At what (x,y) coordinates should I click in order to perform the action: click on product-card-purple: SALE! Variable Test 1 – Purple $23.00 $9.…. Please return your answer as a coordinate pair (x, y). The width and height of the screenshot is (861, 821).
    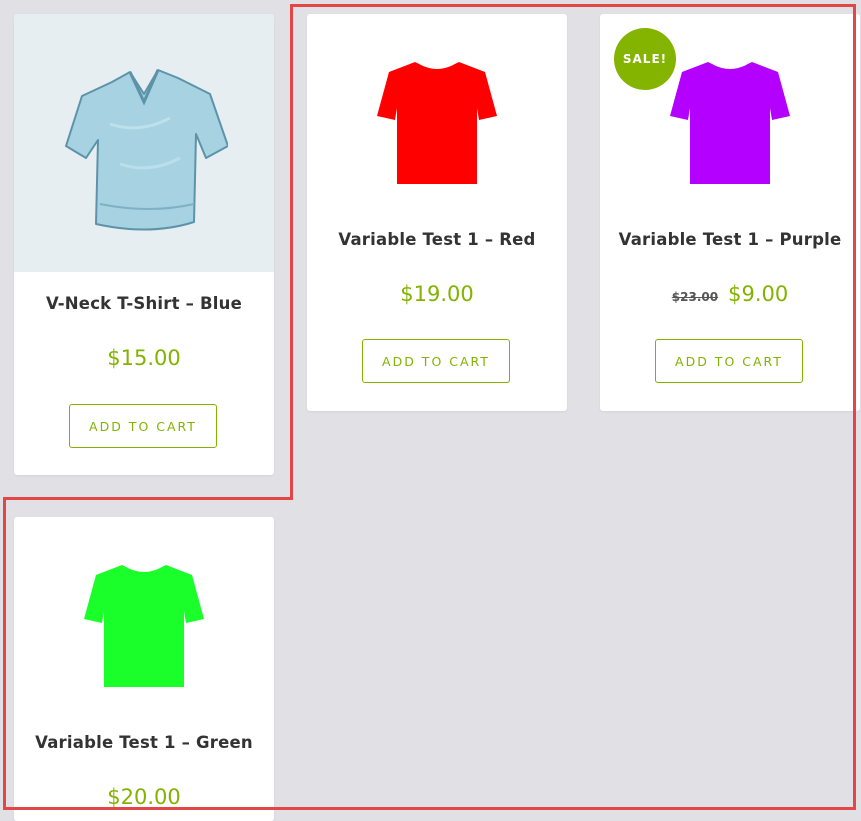
    Looking at the image, I should click on (730, 212).